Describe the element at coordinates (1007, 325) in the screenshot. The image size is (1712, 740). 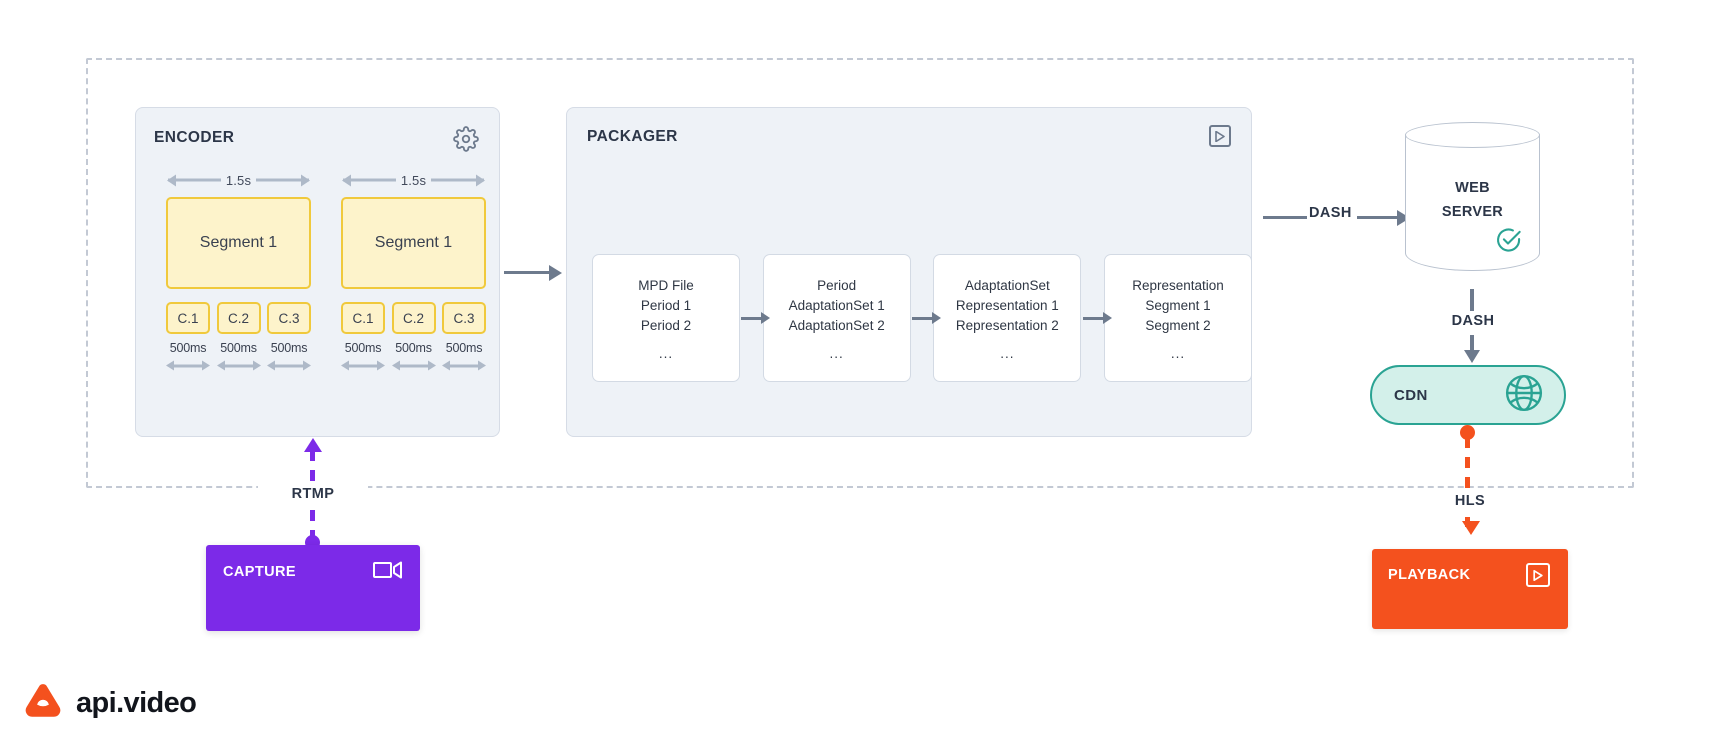
I see `card-line: Representation 2` at that location.